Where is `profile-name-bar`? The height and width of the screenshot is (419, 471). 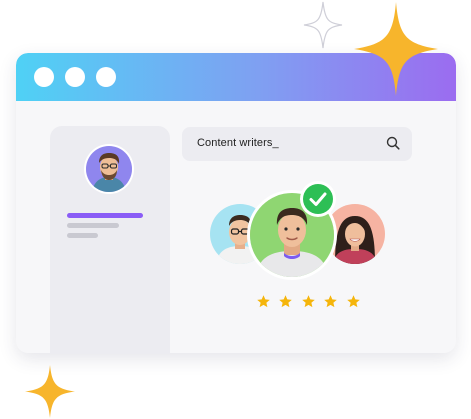 profile-name-bar is located at coordinates (105, 215).